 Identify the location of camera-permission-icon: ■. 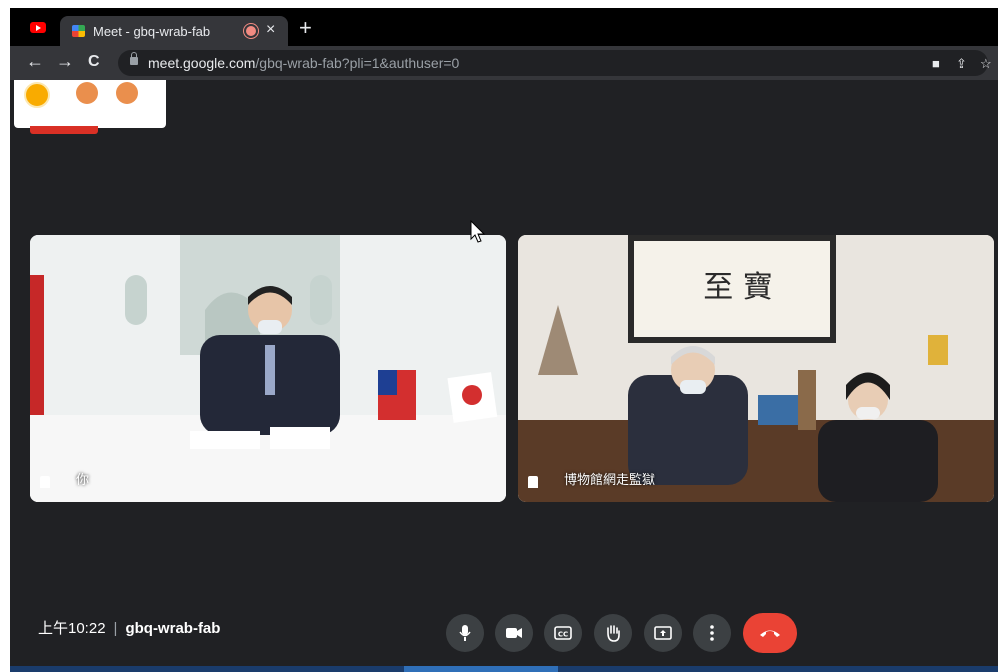
(936, 63).